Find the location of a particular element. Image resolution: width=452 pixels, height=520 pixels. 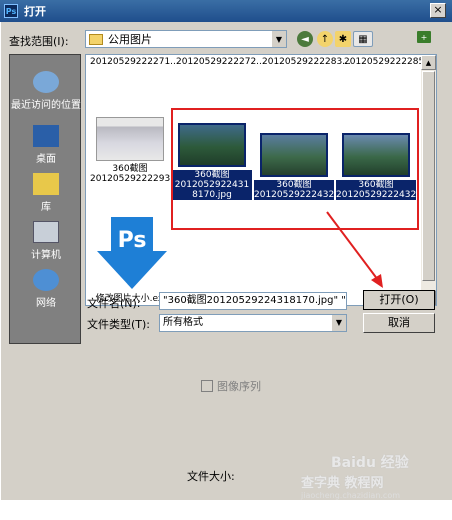

up-folder-icon: ↑ is located at coordinates (325, 39).